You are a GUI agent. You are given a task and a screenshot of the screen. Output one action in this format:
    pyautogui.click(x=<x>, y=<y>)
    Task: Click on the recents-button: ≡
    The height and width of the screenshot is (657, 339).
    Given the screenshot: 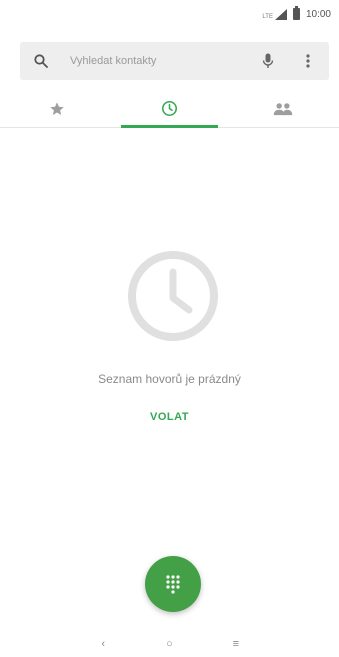 What is the action you would take?
    pyautogui.click(x=236, y=644)
    